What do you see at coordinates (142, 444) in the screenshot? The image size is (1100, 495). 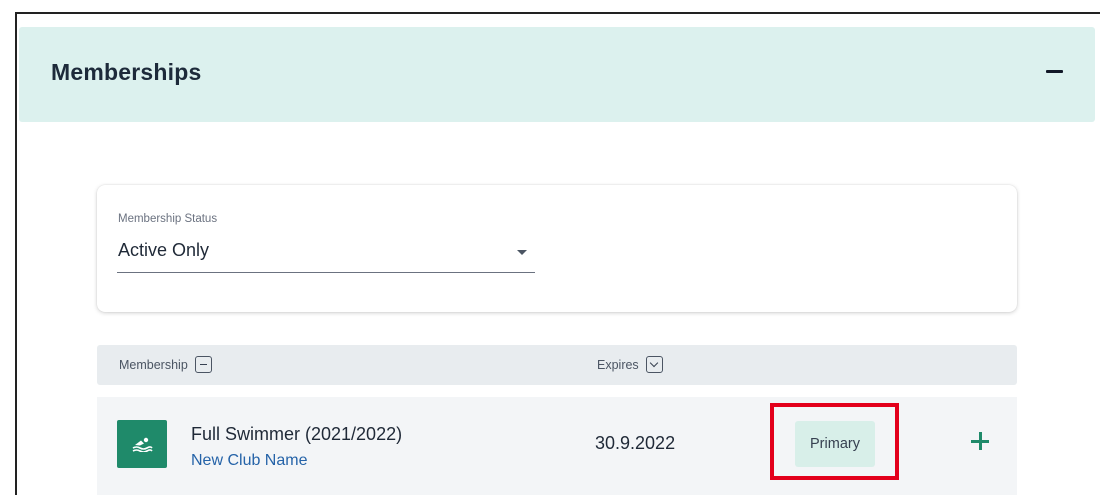 I see `swimmer-icon` at bounding box center [142, 444].